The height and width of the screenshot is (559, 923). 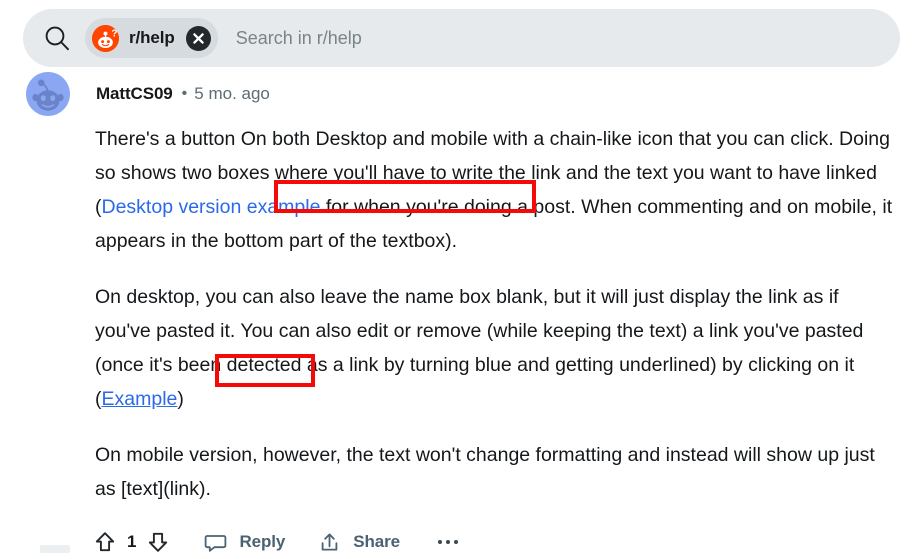 I want to click on desktop-version-example-link: Desktop version example, so click(x=211, y=207).